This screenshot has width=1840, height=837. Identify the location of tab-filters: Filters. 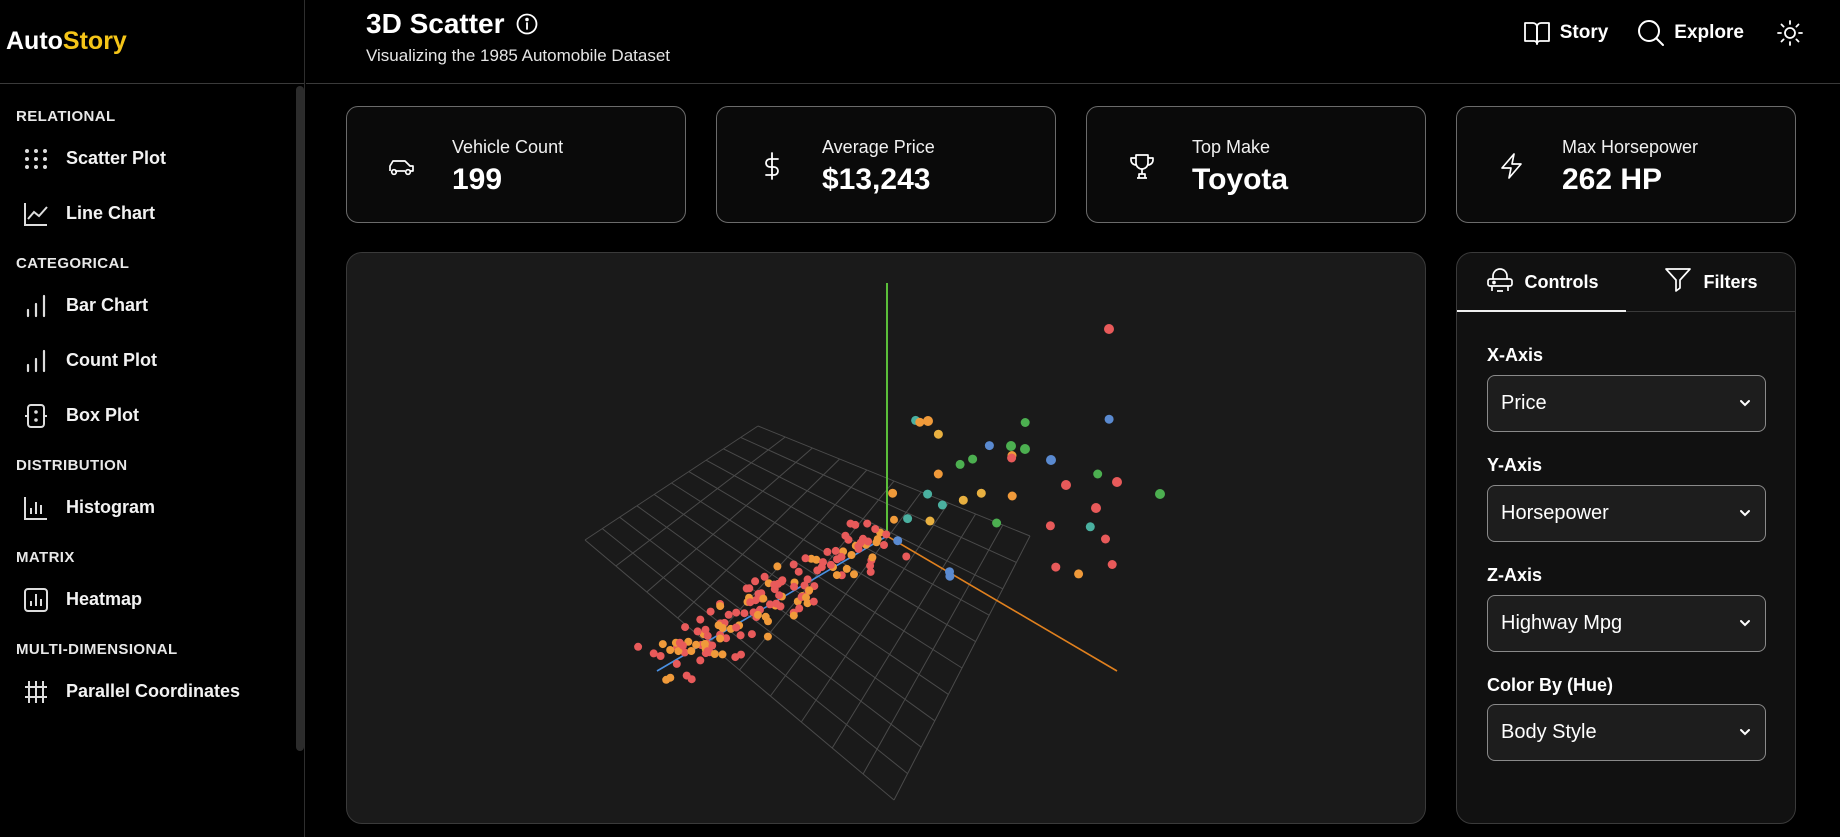
(1710, 282).